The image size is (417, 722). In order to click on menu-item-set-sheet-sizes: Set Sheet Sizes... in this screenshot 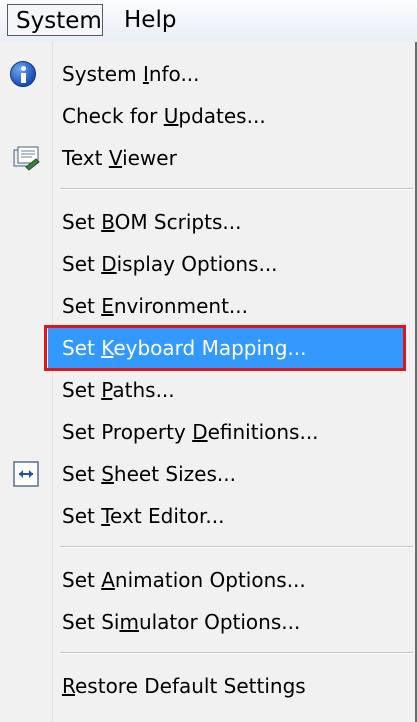, I will do `click(206, 474)`.